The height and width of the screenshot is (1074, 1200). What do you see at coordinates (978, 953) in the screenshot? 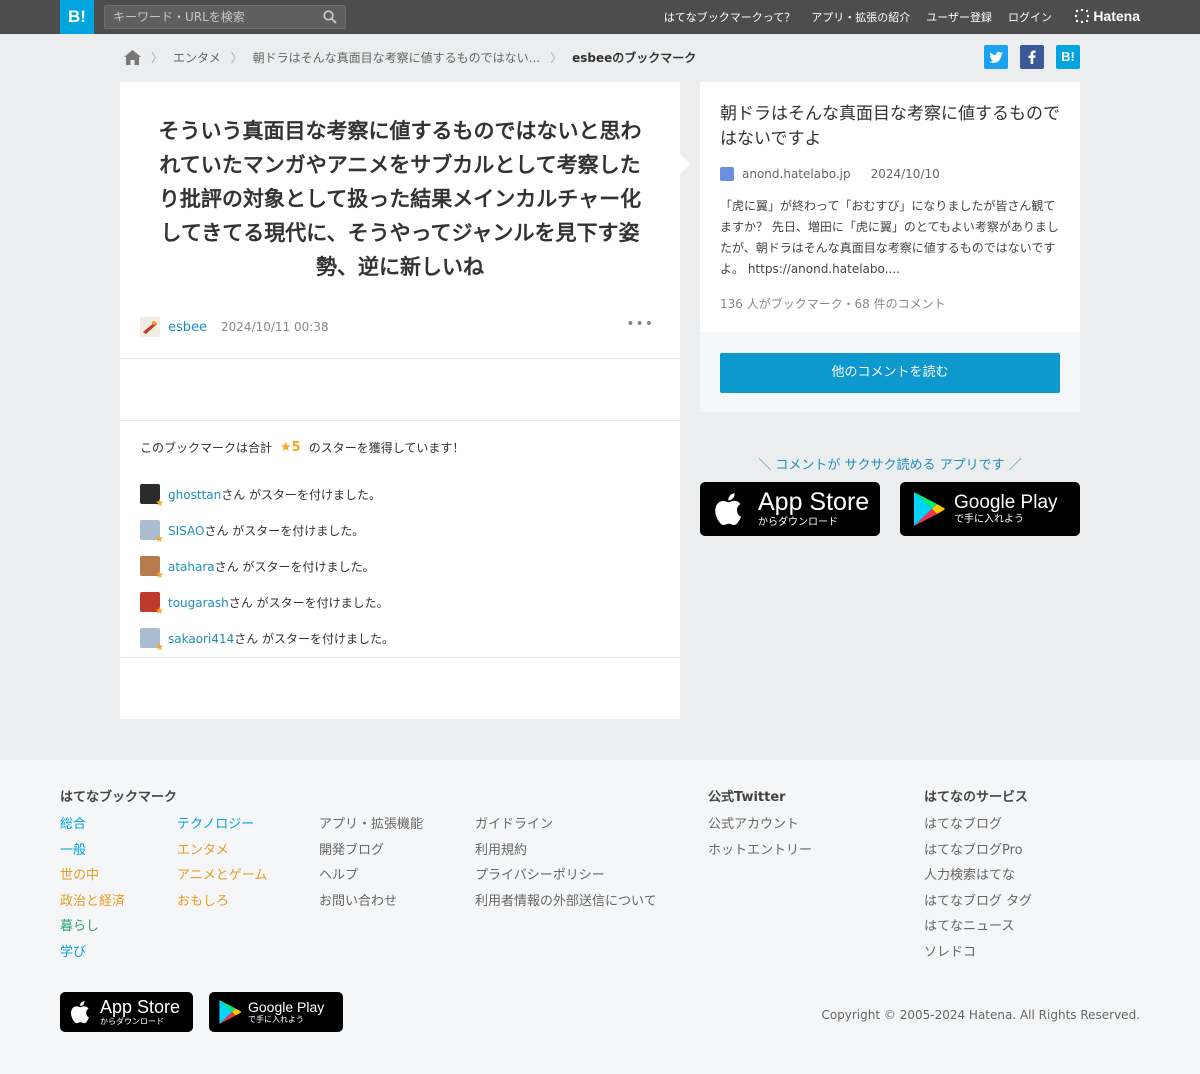
I see `footer-link-soredoko: ソレドコ` at bounding box center [978, 953].